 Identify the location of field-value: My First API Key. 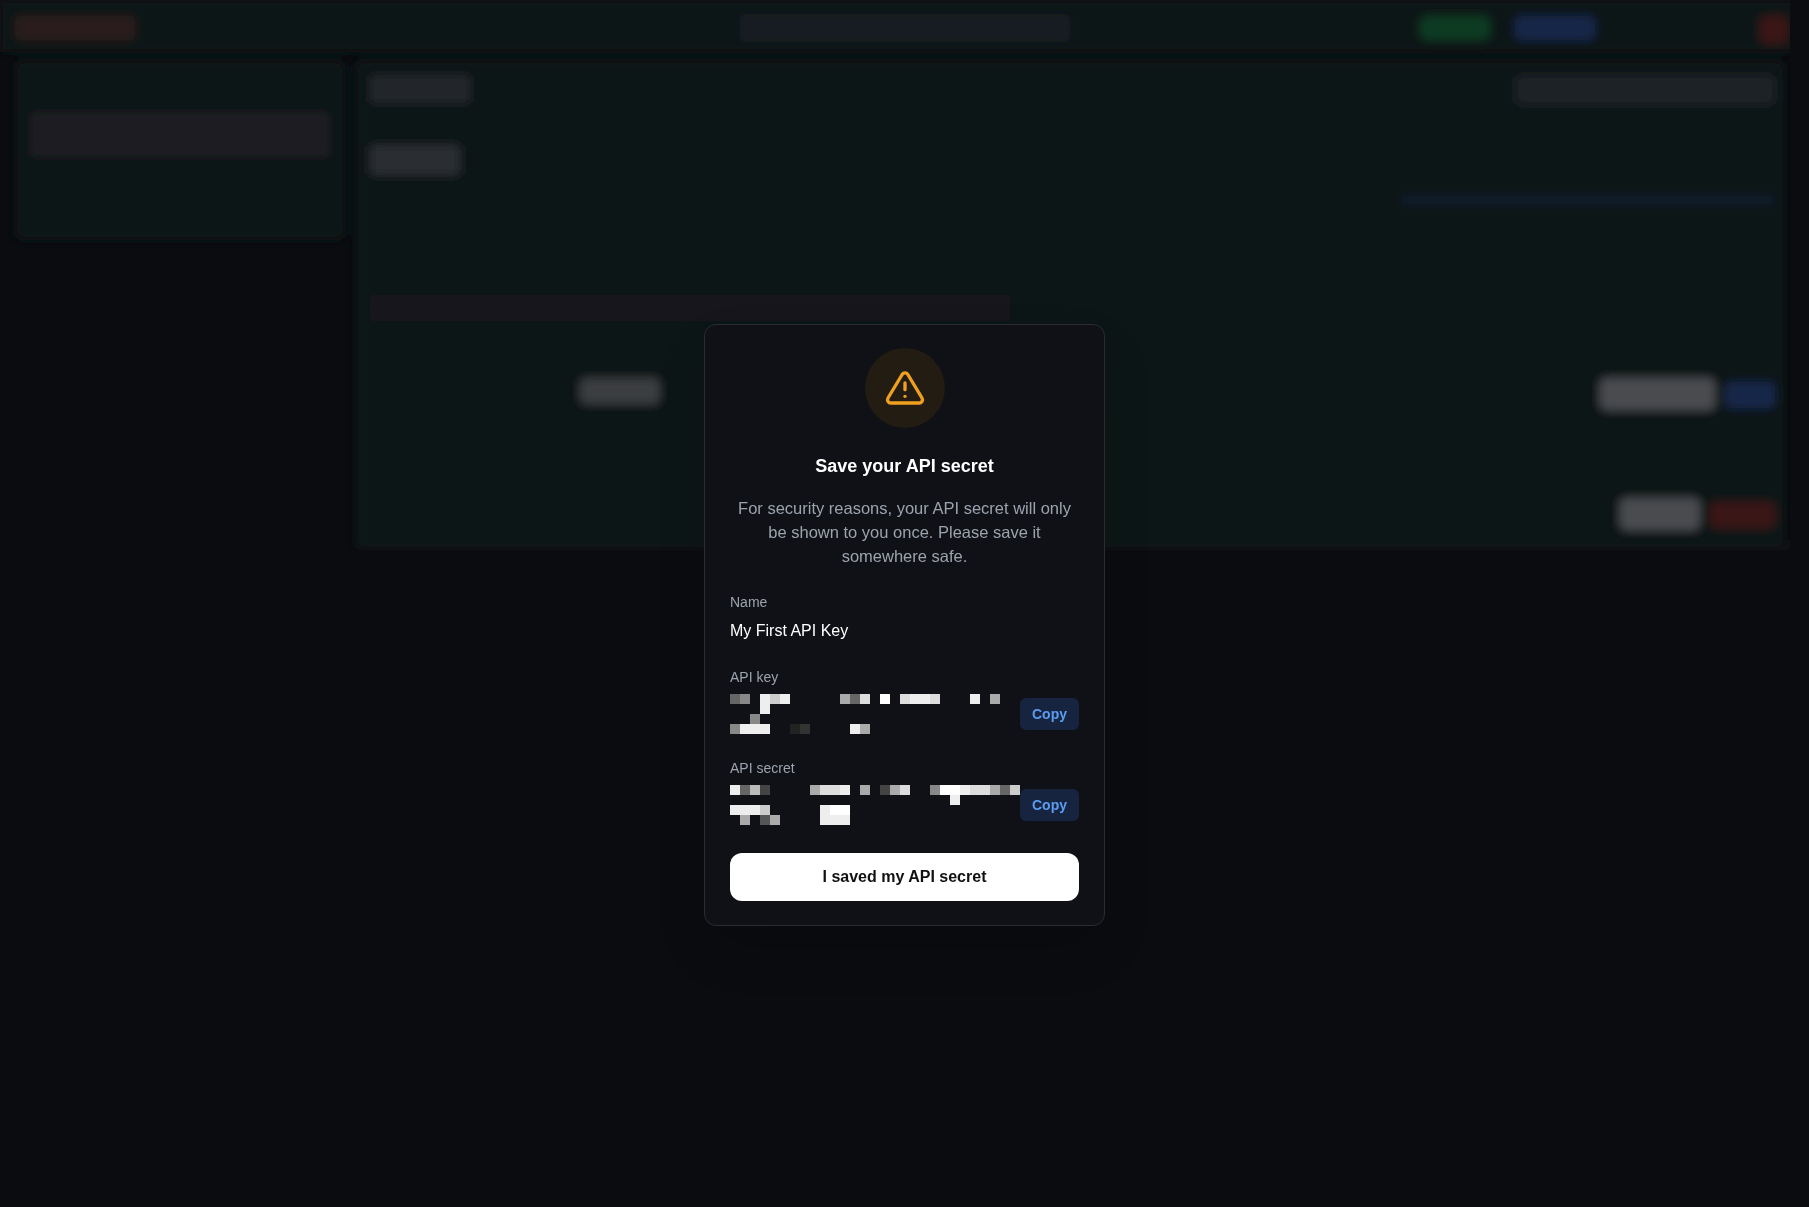
(790, 631).